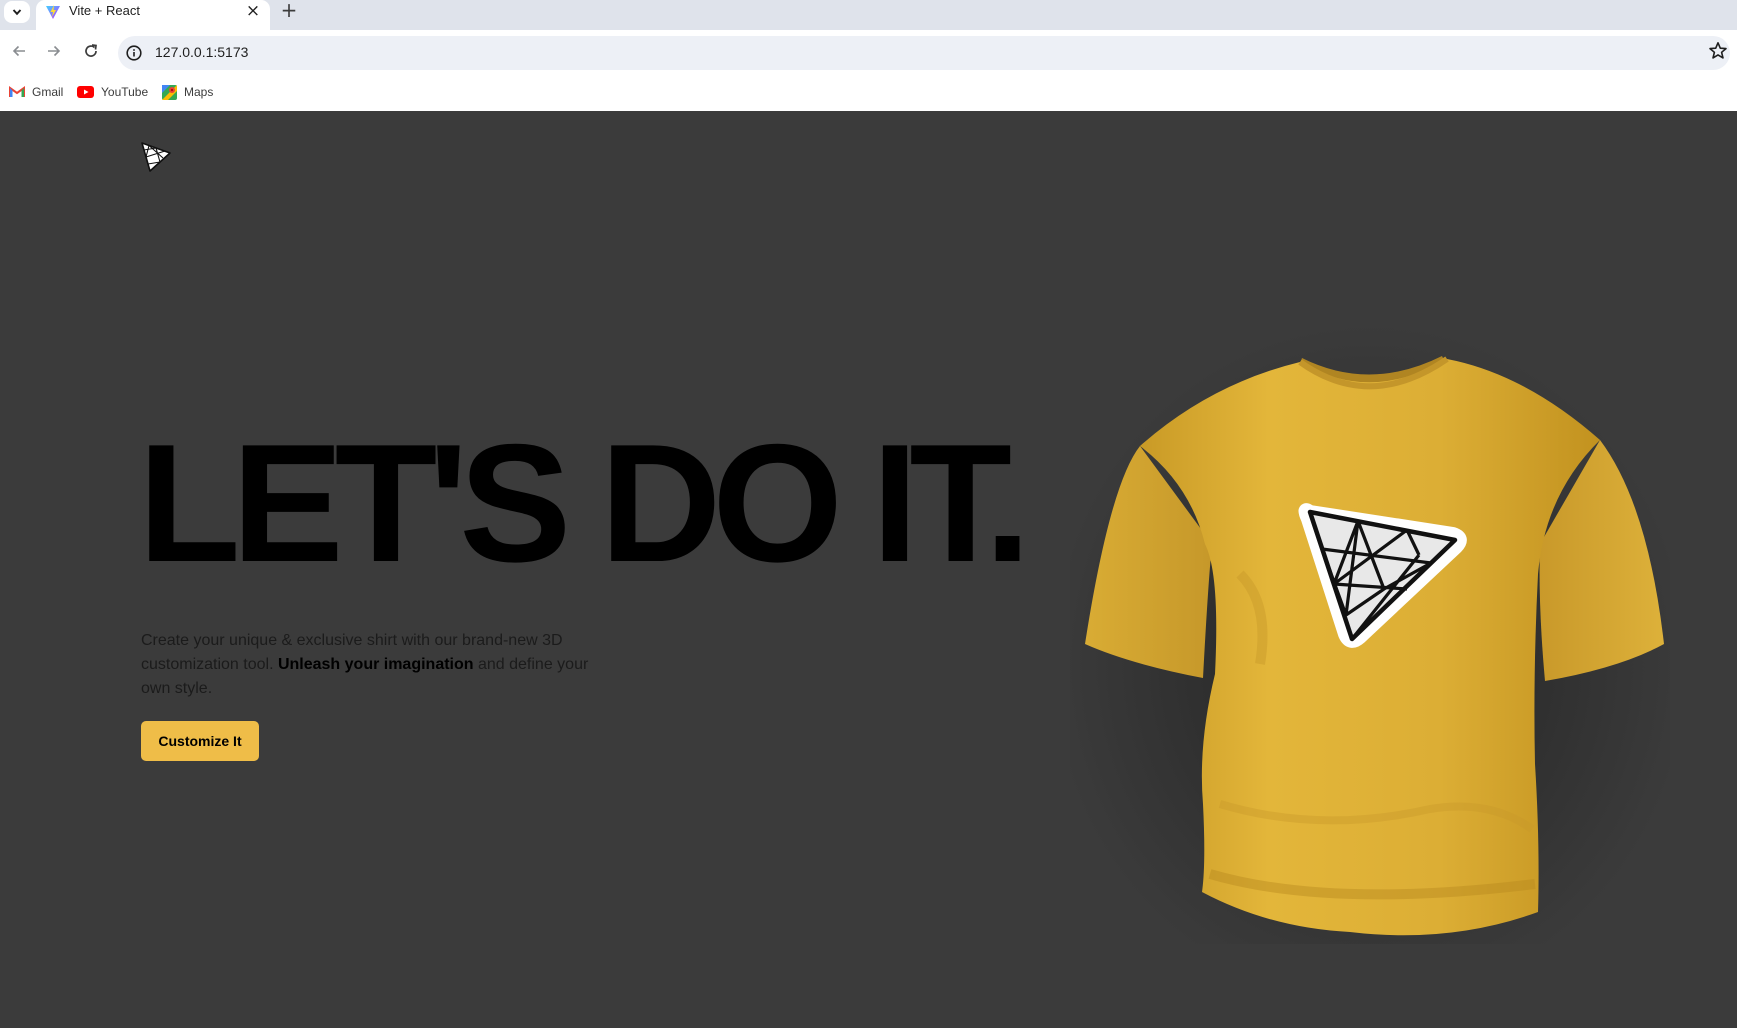 The width and height of the screenshot is (1737, 1028). I want to click on tab-close-icon: ×, so click(253, 11).